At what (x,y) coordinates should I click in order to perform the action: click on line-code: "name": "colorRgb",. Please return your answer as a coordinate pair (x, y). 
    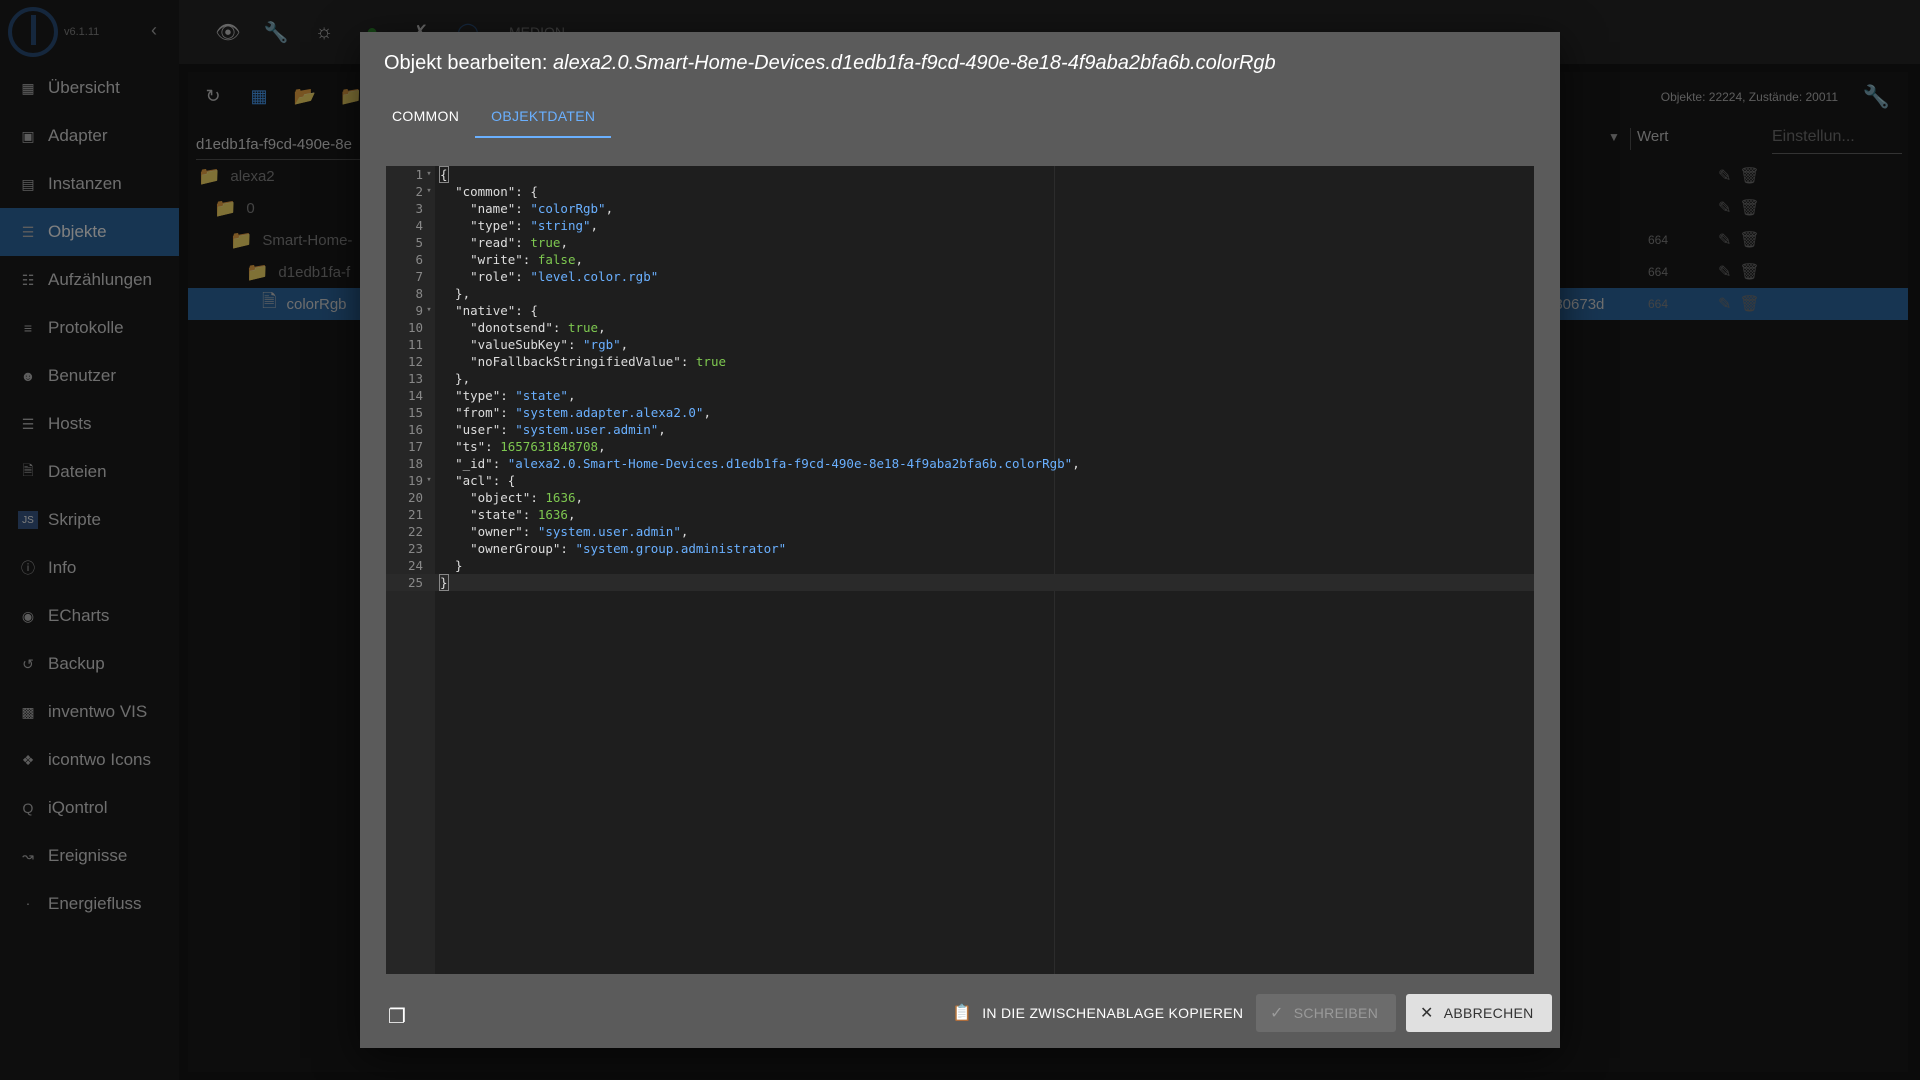
    Looking at the image, I should click on (542, 208).